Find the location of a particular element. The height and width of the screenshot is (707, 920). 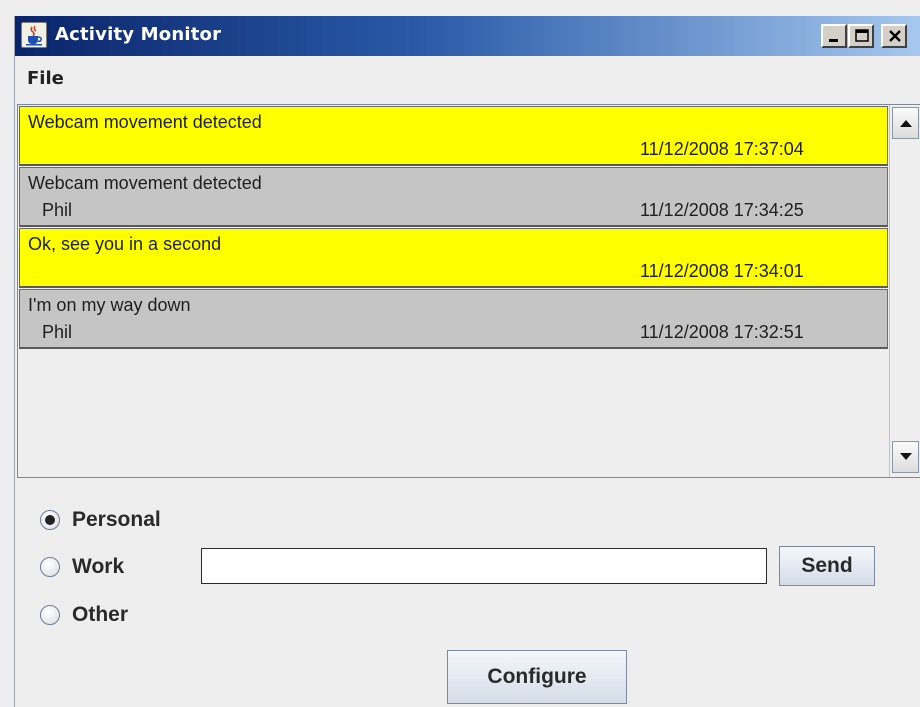

radio-label-personal: Personal is located at coordinates (116, 519).